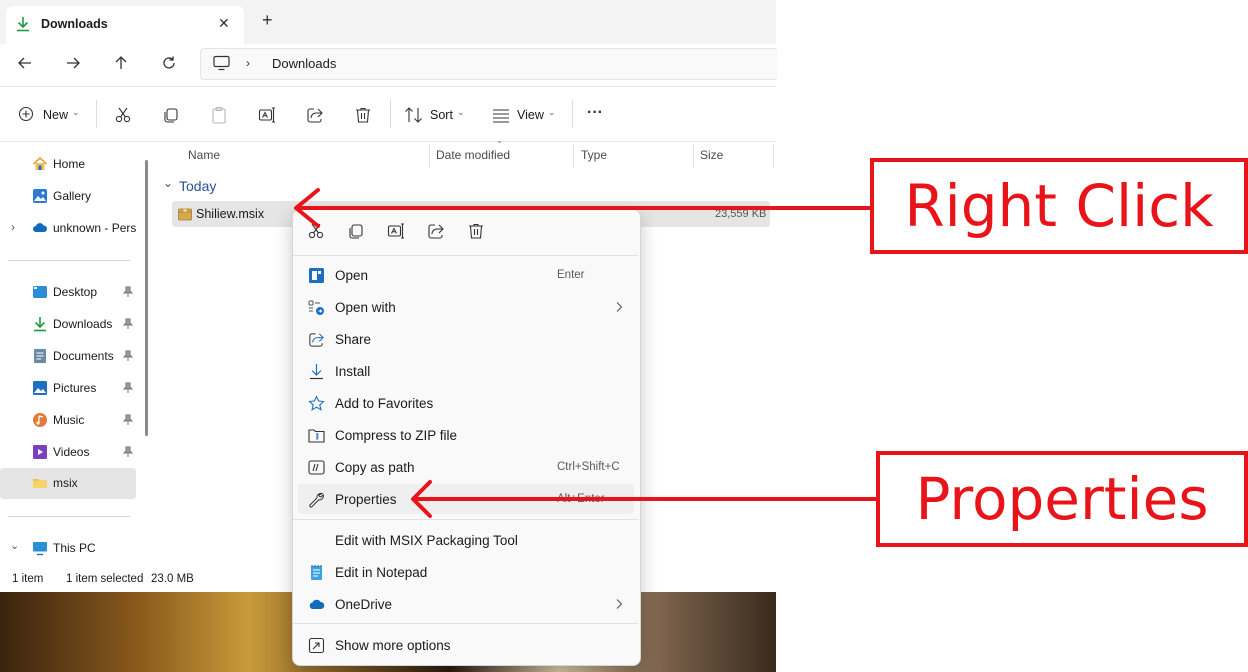  I want to click on new-button: New ⌄, so click(50, 115).